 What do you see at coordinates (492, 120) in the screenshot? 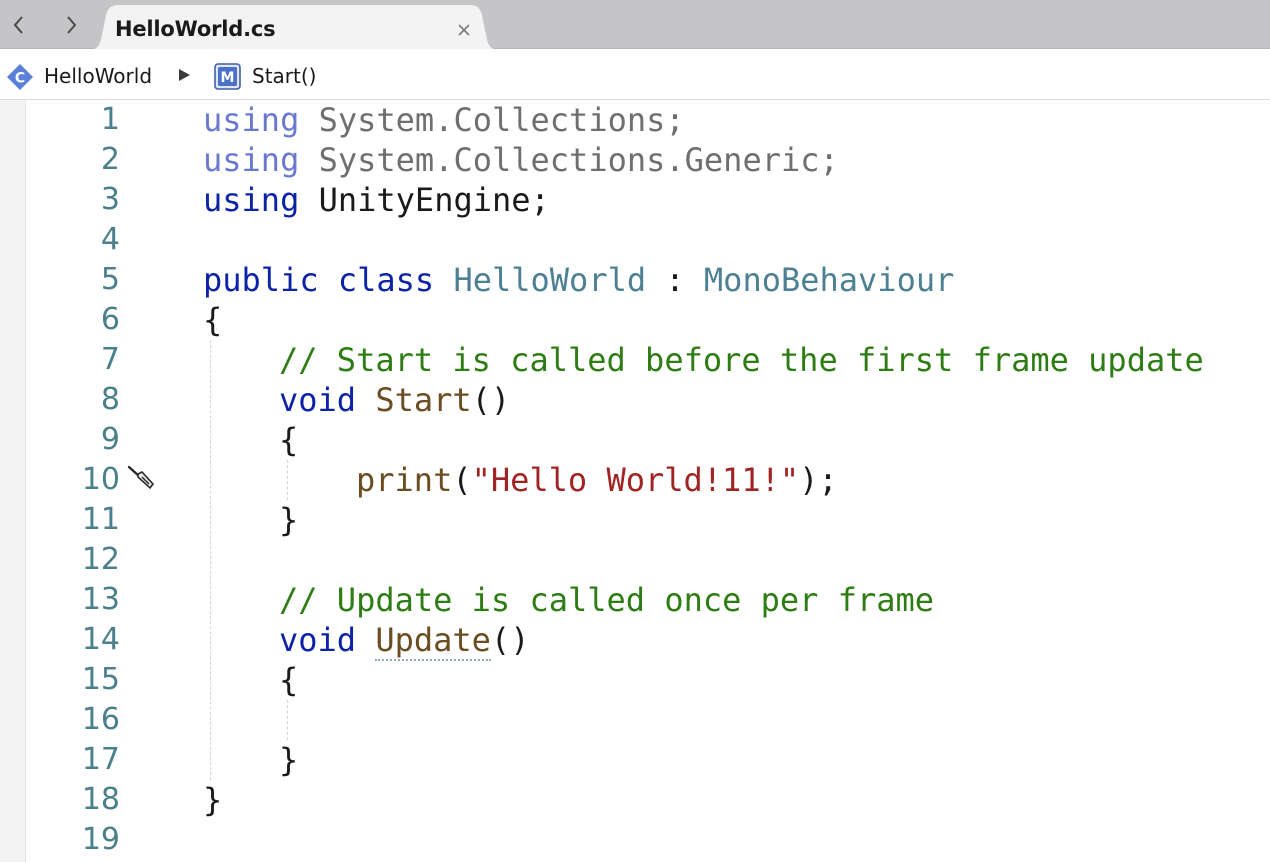
I see `namespace: System.Collections;` at bounding box center [492, 120].